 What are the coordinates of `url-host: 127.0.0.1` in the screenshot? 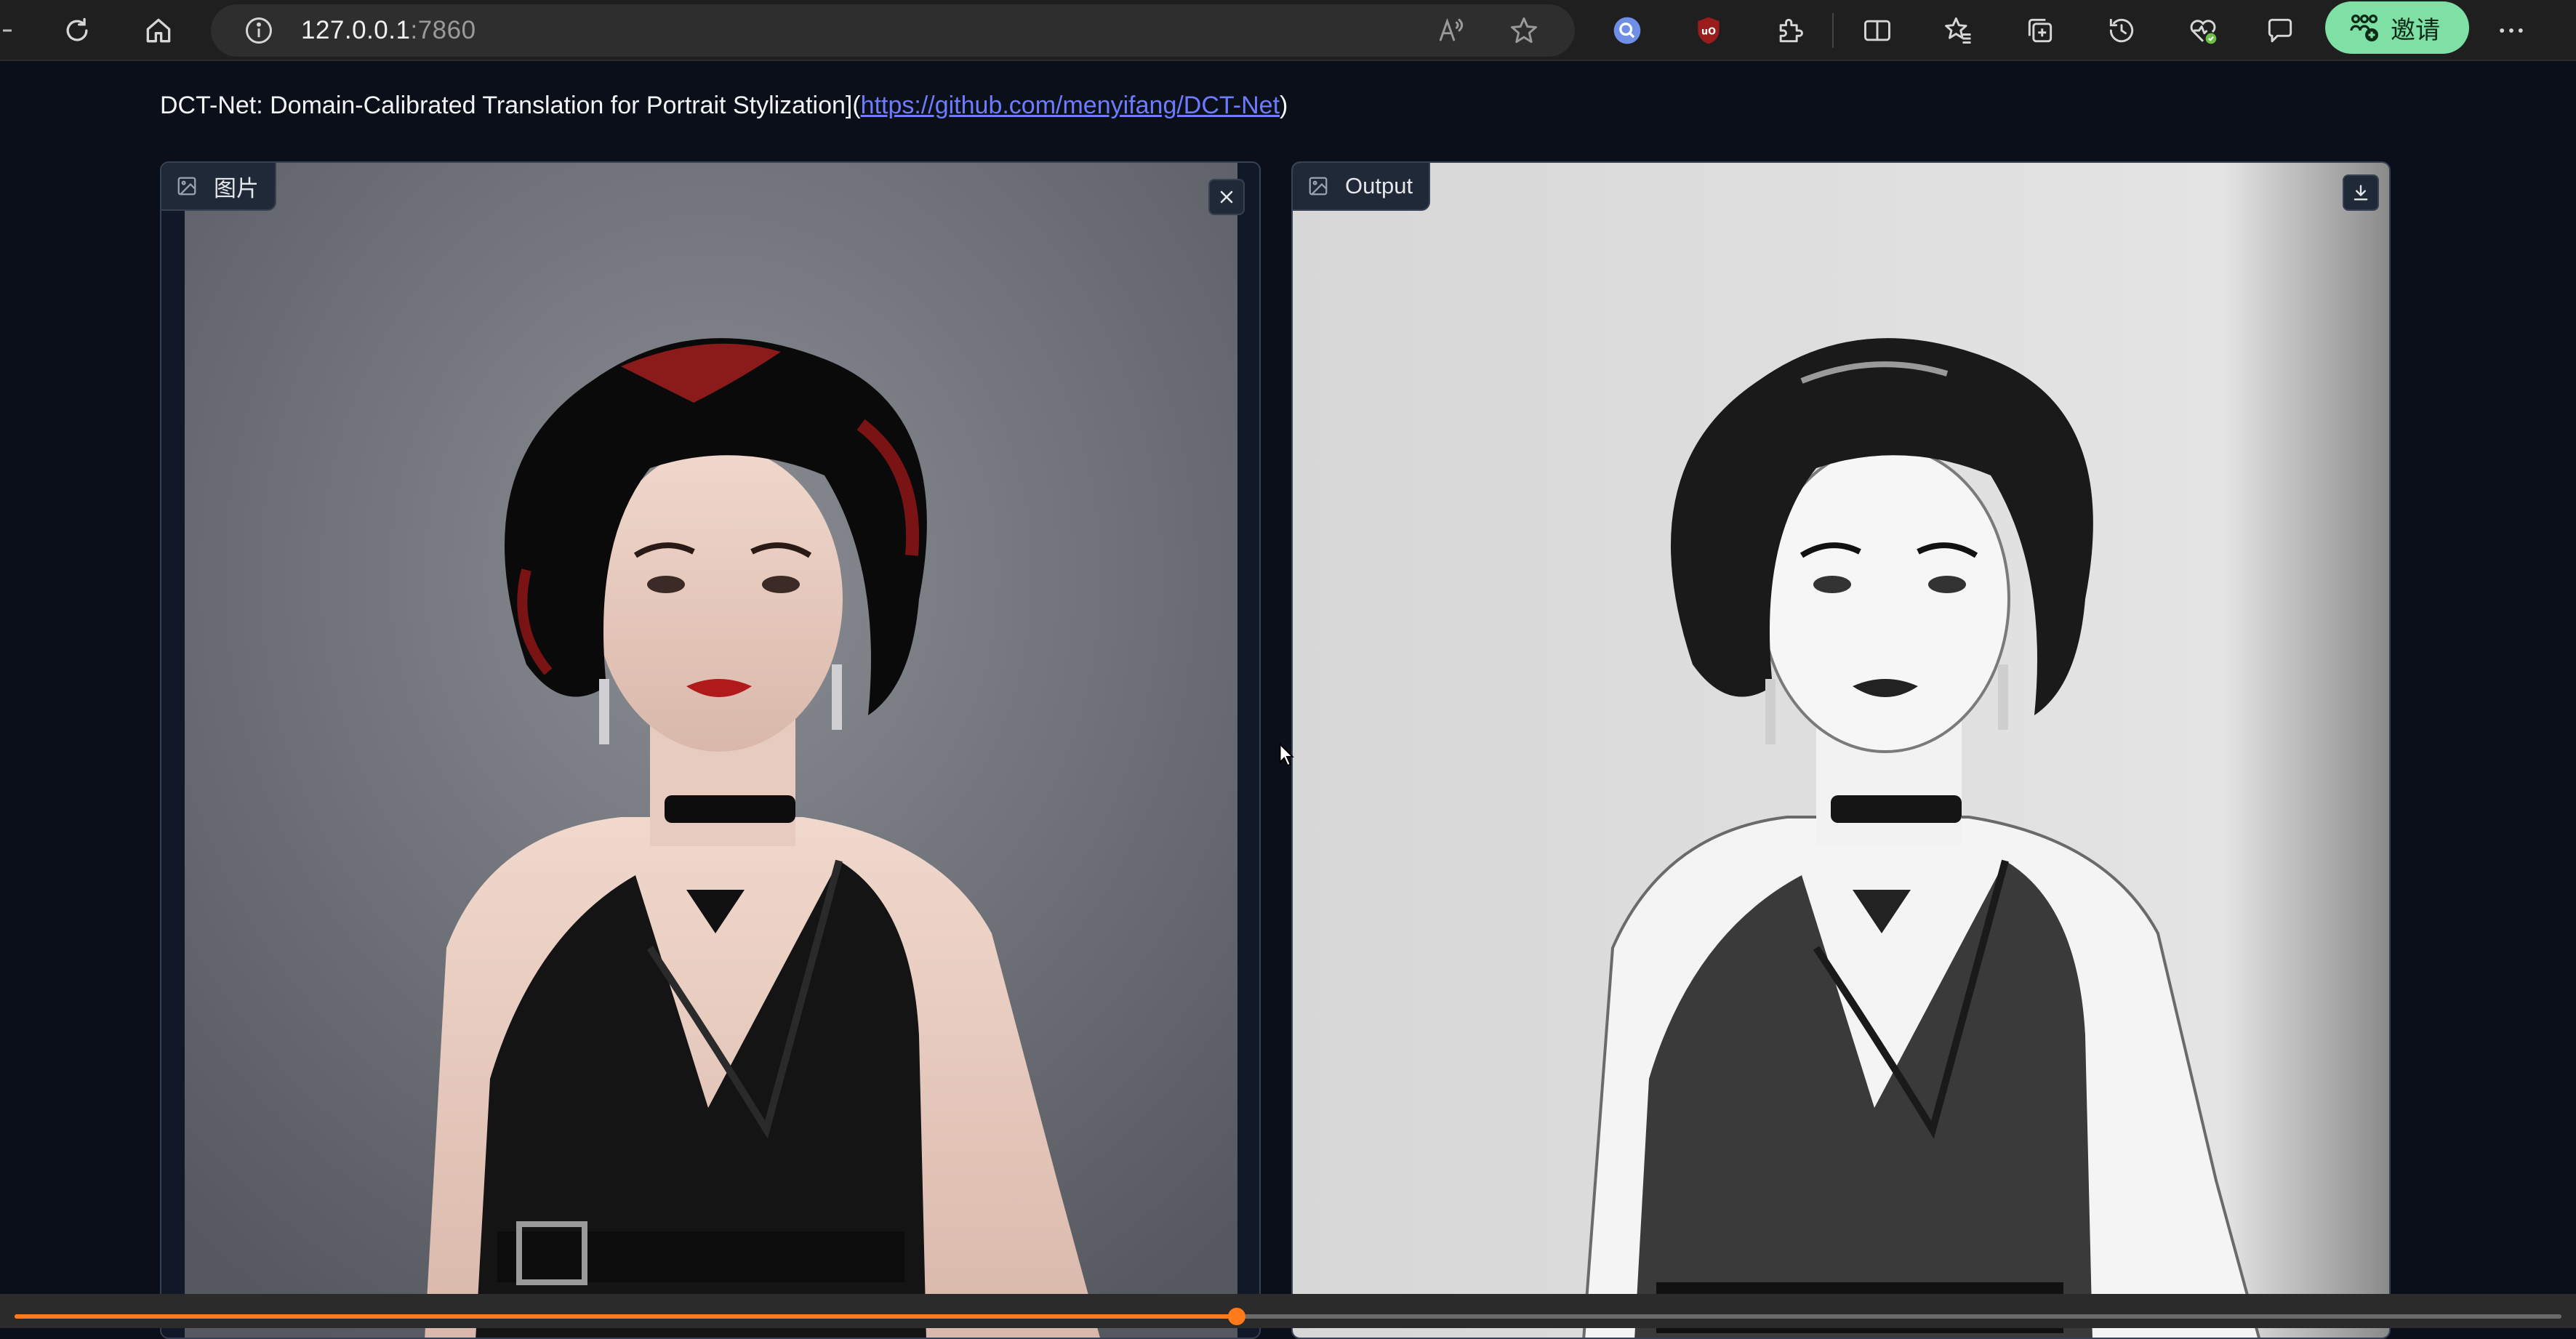 It's located at (356, 30).